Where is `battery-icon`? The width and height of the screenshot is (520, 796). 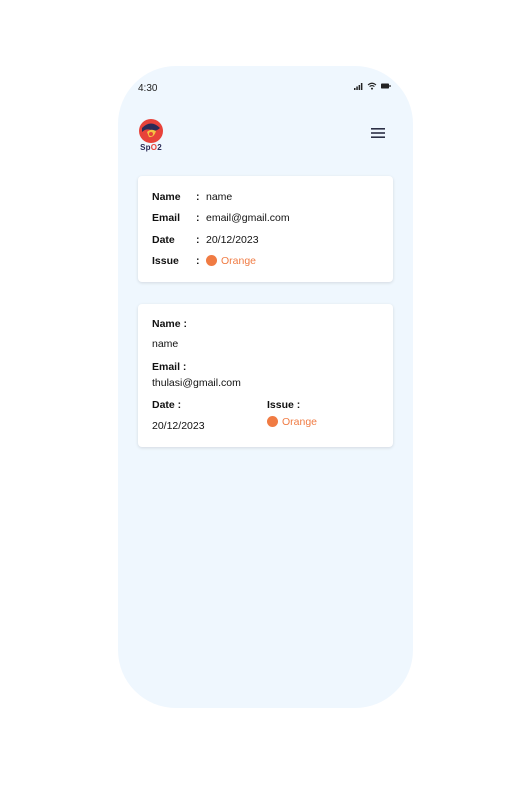
battery-icon is located at coordinates (386, 86).